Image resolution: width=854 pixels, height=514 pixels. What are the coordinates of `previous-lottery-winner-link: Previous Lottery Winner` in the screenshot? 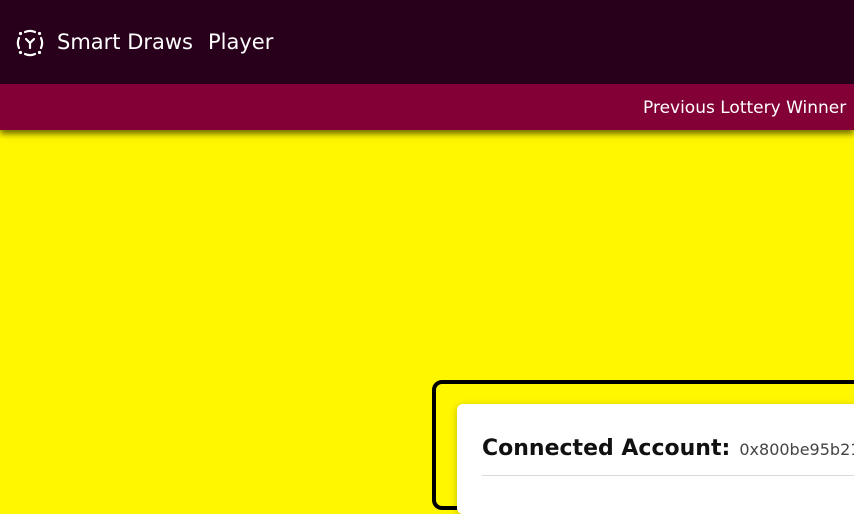 It's located at (744, 108).